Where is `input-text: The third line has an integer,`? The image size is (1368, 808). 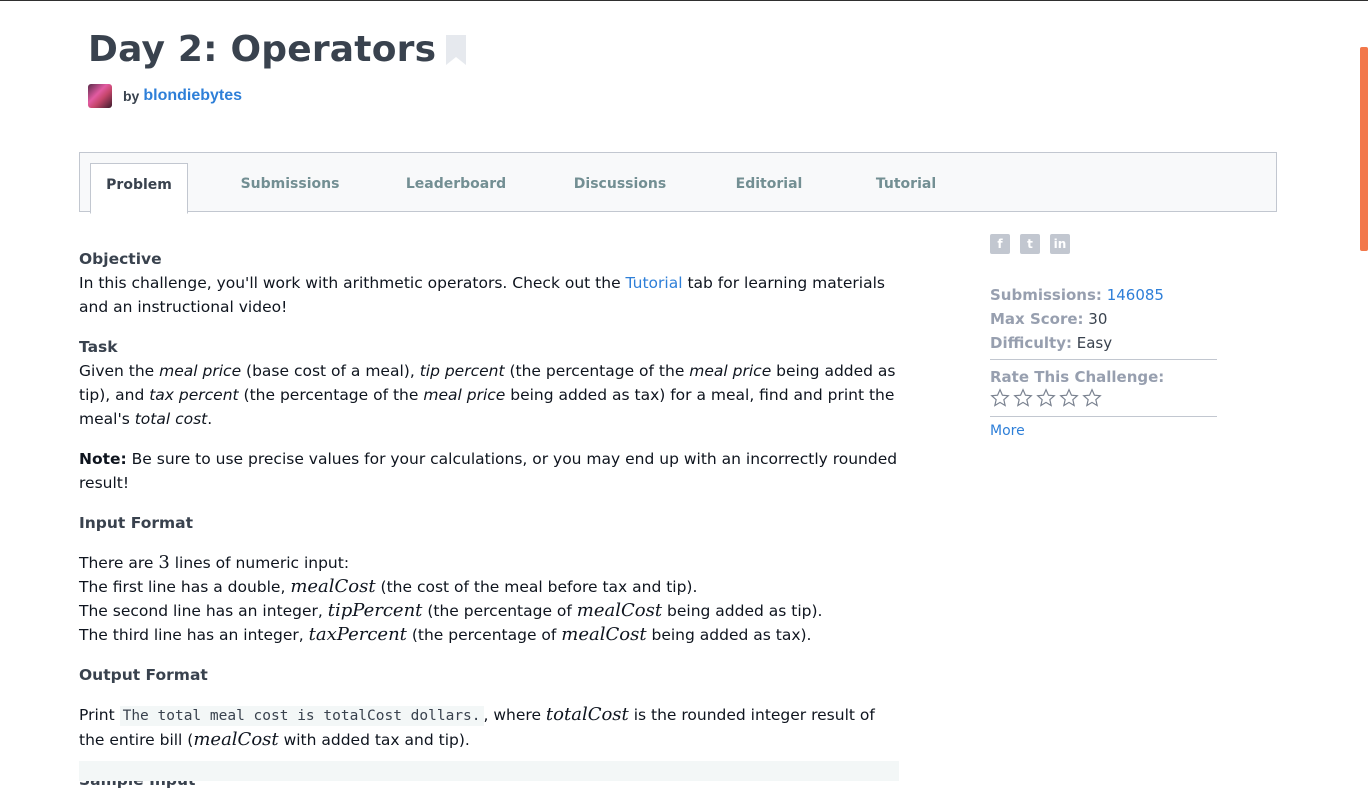
input-text: The third line has an integer, is located at coordinates (194, 635).